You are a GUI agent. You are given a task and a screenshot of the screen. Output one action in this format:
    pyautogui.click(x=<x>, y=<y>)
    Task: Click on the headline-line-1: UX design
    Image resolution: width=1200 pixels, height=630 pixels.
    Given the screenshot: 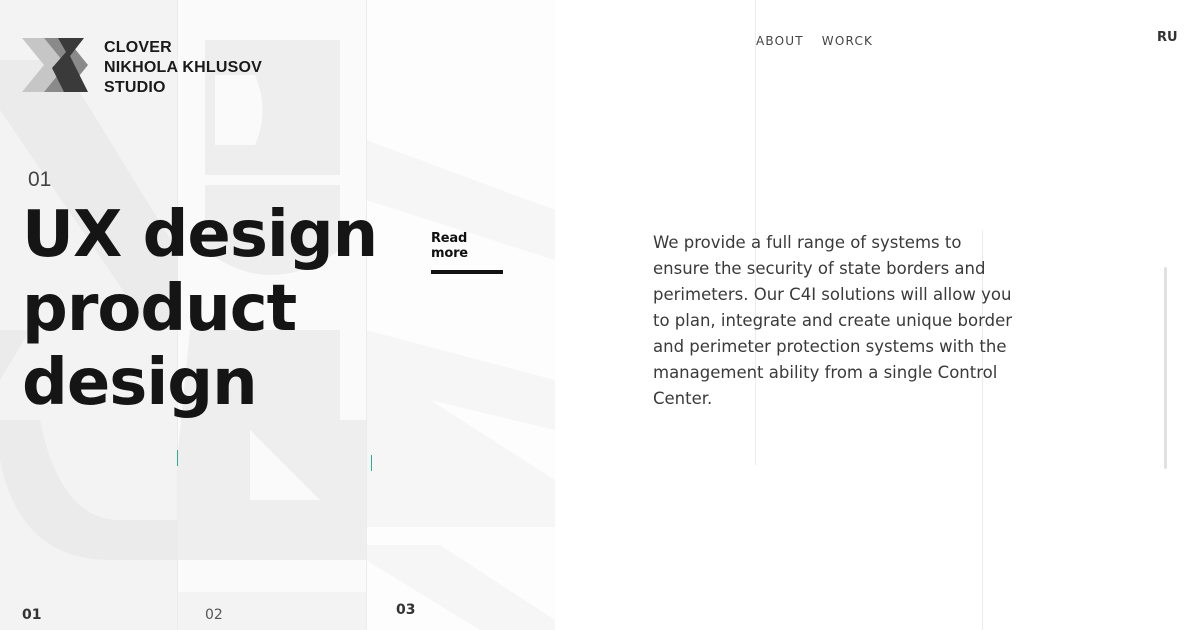 What is the action you would take?
    pyautogui.click(x=200, y=235)
    